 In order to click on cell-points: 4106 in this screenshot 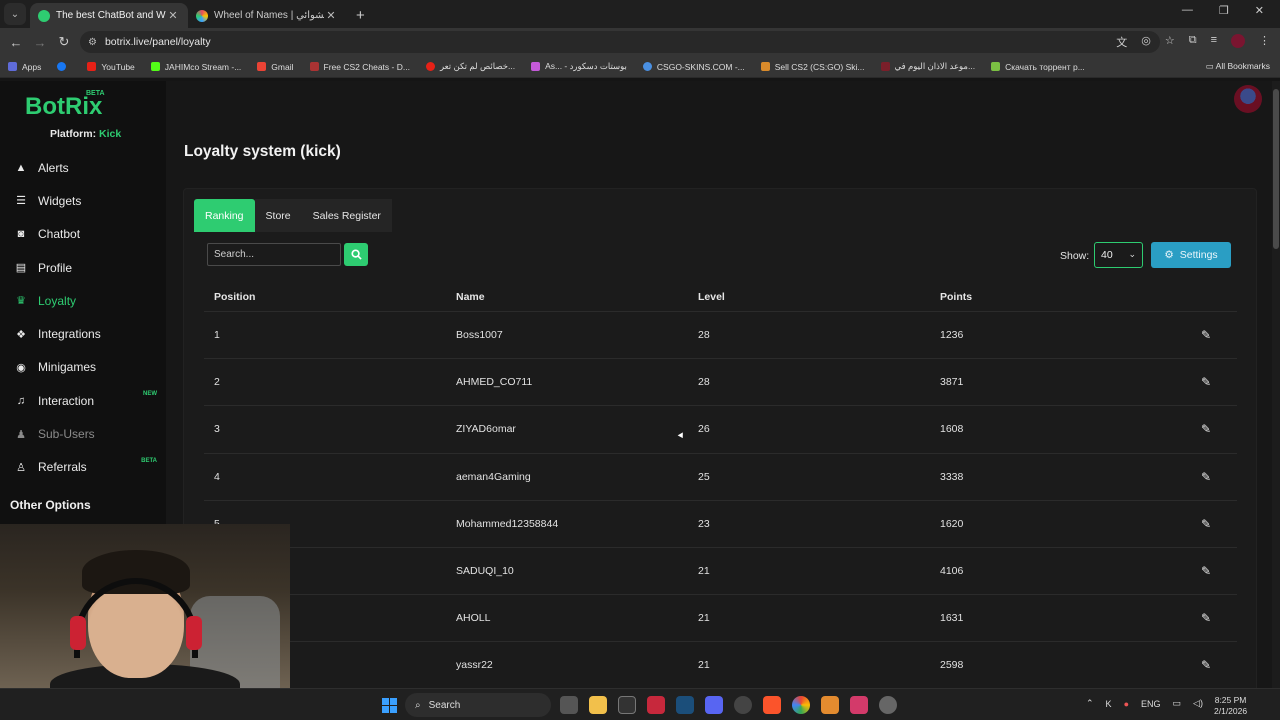, I will do `click(952, 571)`.